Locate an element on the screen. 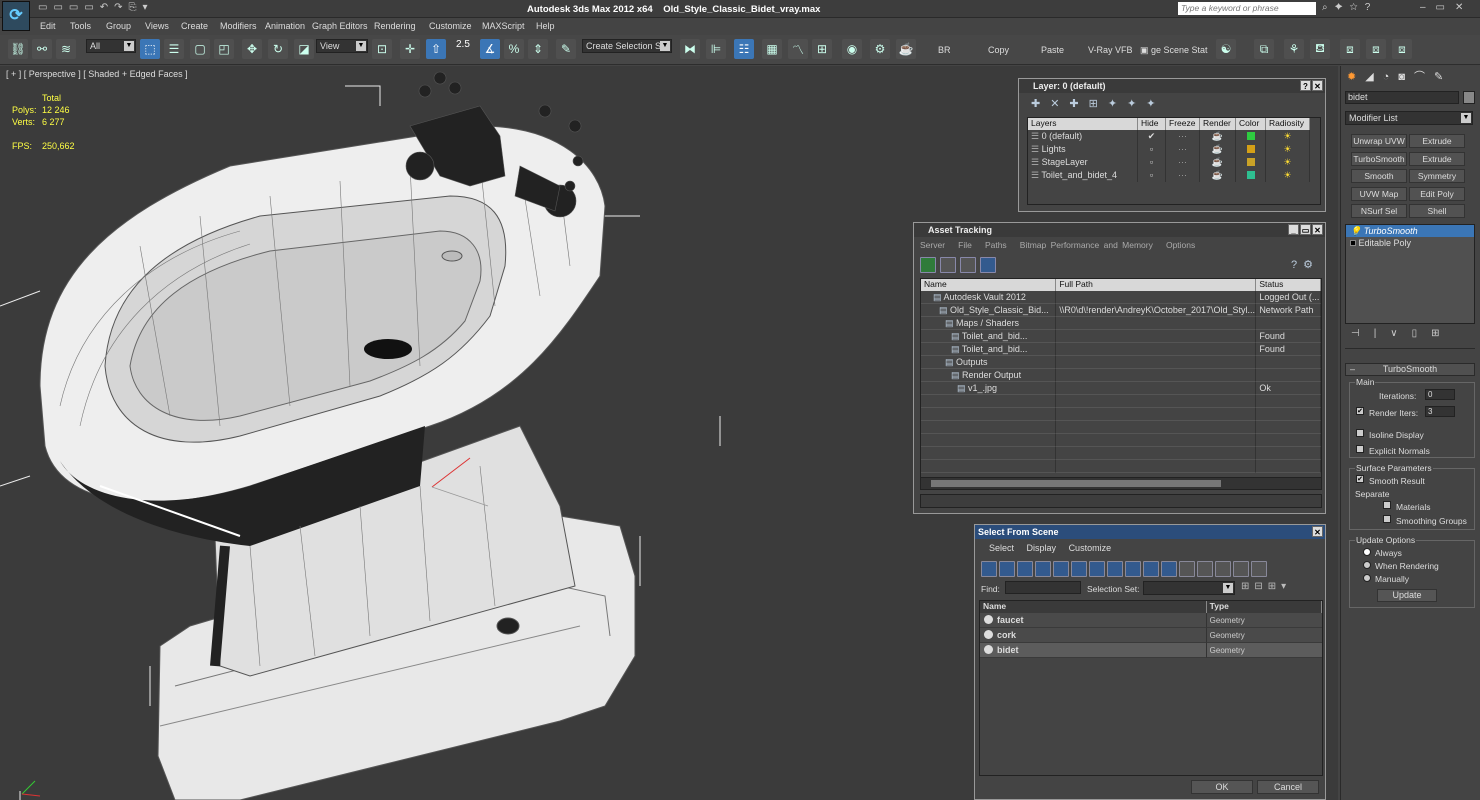 The height and width of the screenshot is (800, 1480). menu-create: Create is located at coordinates (194, 26).